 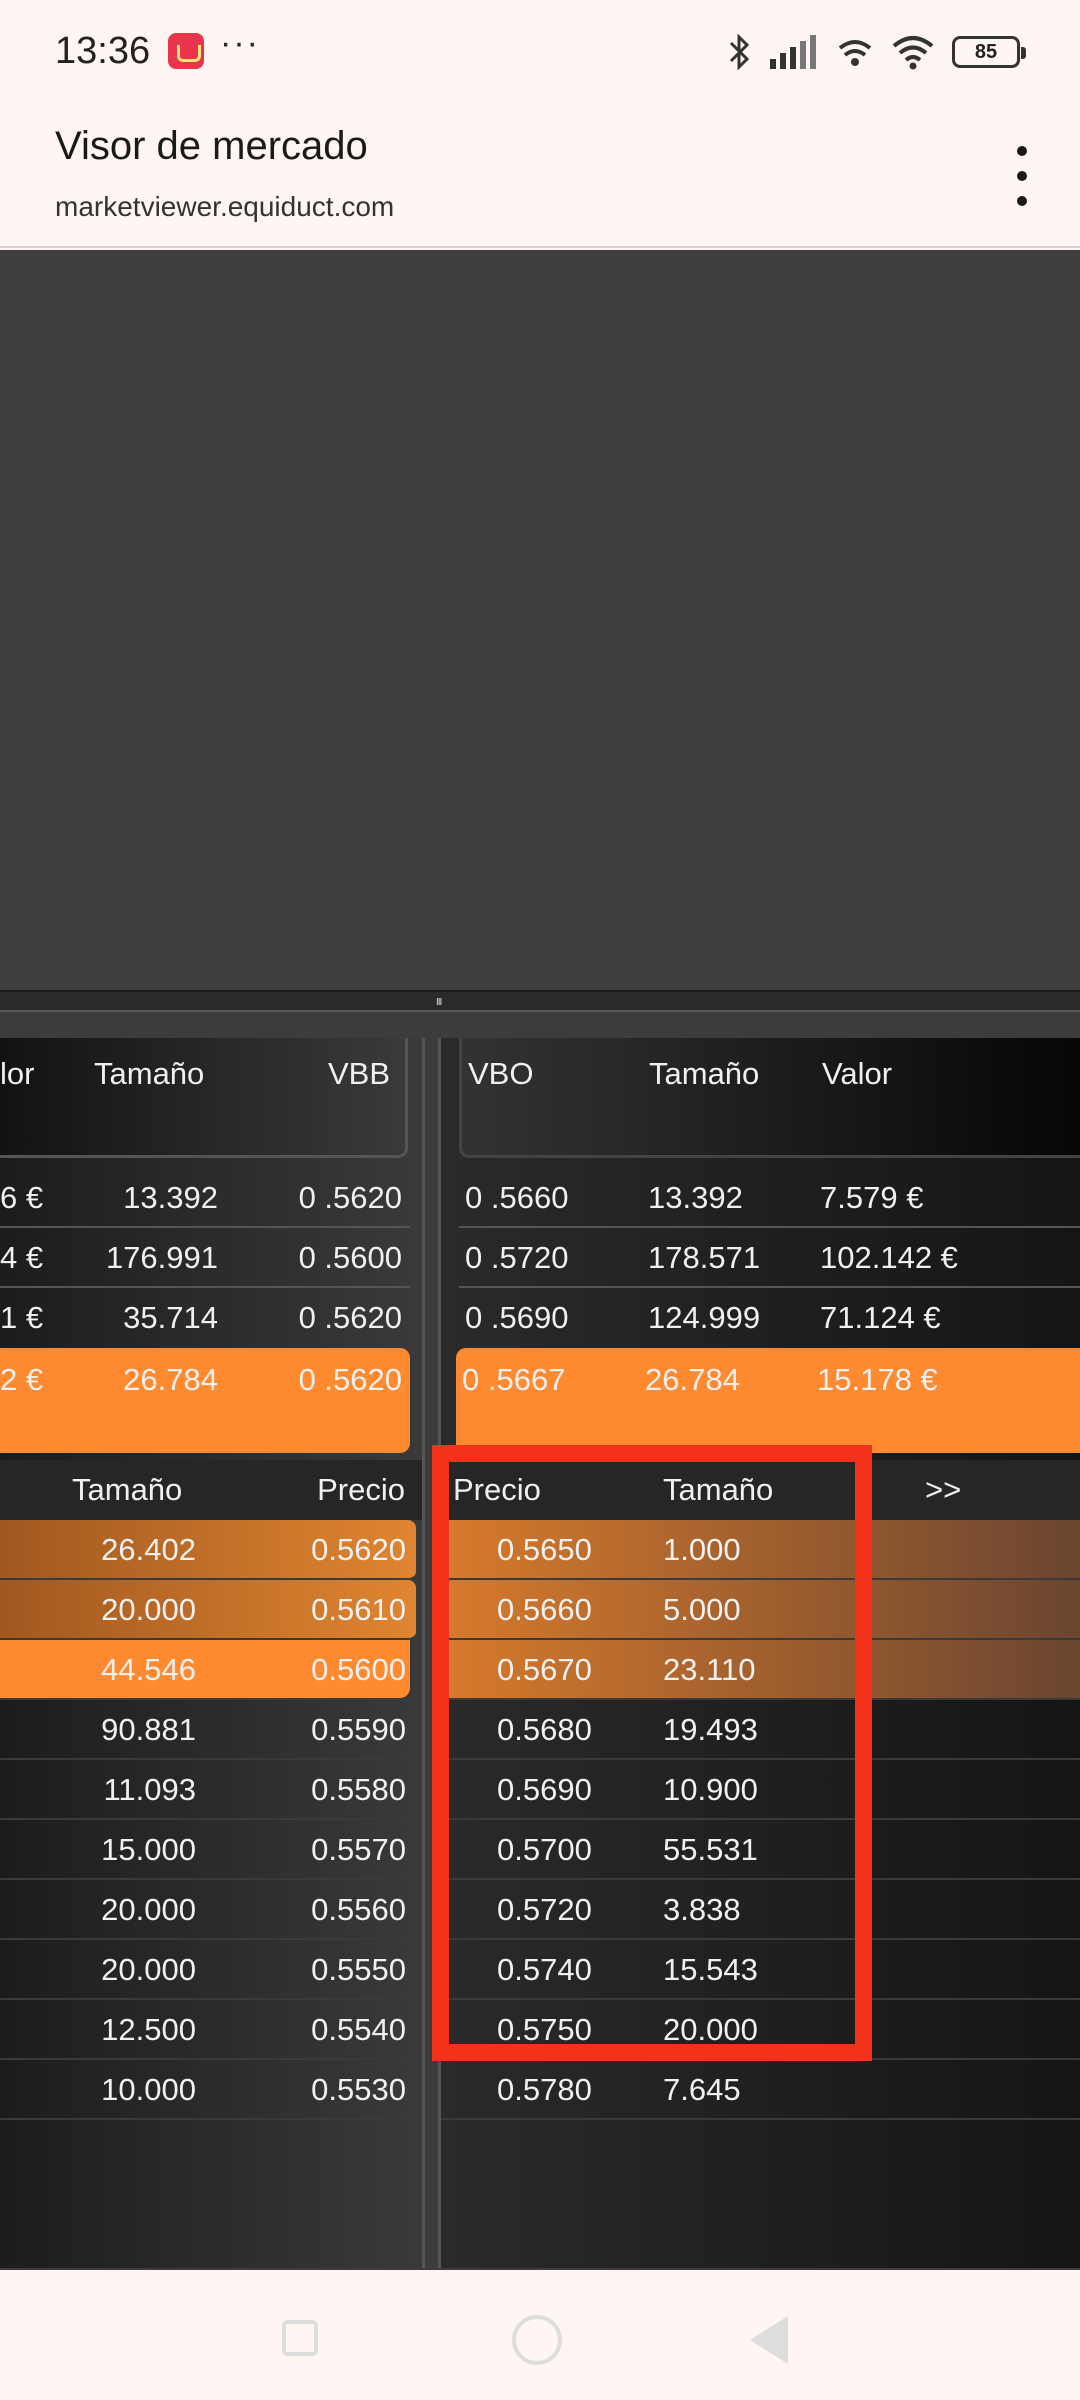 What do you see at coordinates (358, 2089) in the screenshot?
I see `cell-precio: 0.5530` at bounding box center [358, 2089].